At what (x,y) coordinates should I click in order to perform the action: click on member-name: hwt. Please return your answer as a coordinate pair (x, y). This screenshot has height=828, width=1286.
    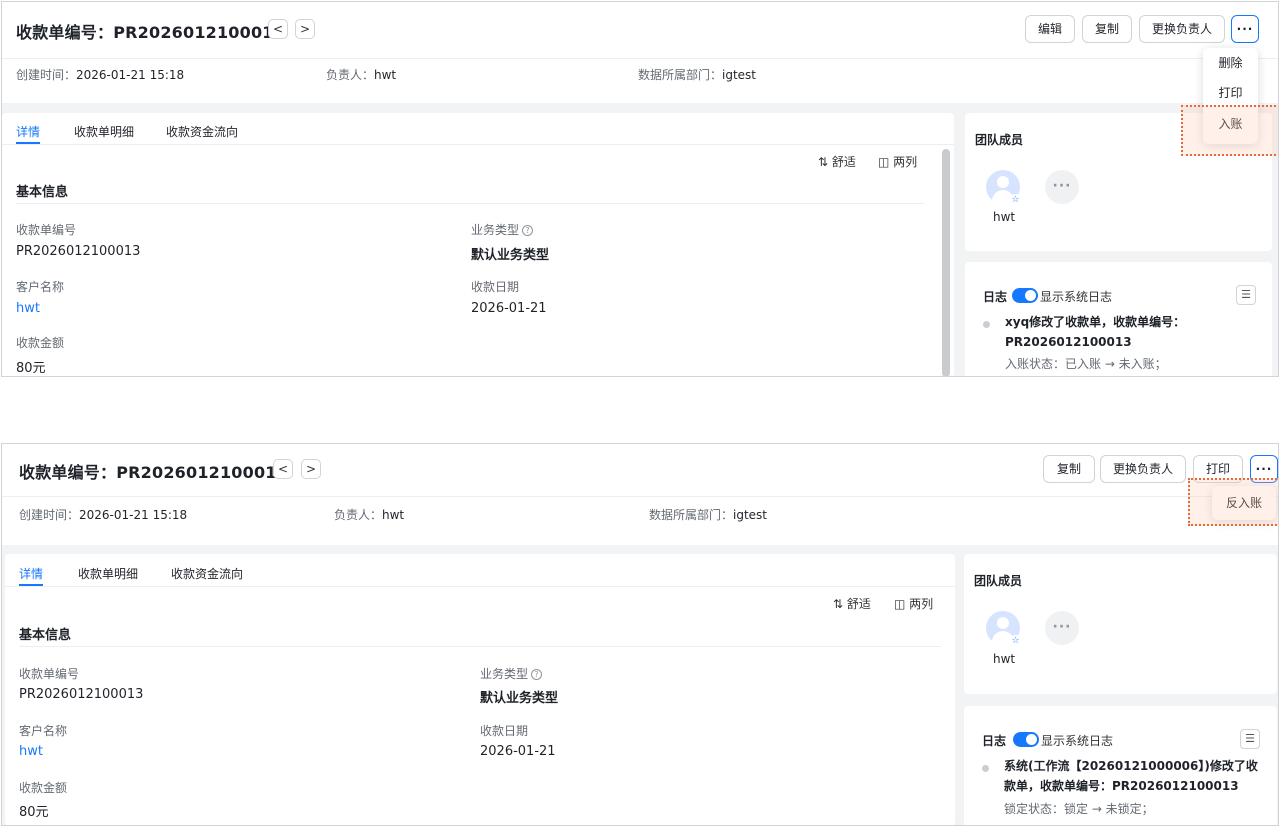
    Looking at the image, I should click on (1004, 659).